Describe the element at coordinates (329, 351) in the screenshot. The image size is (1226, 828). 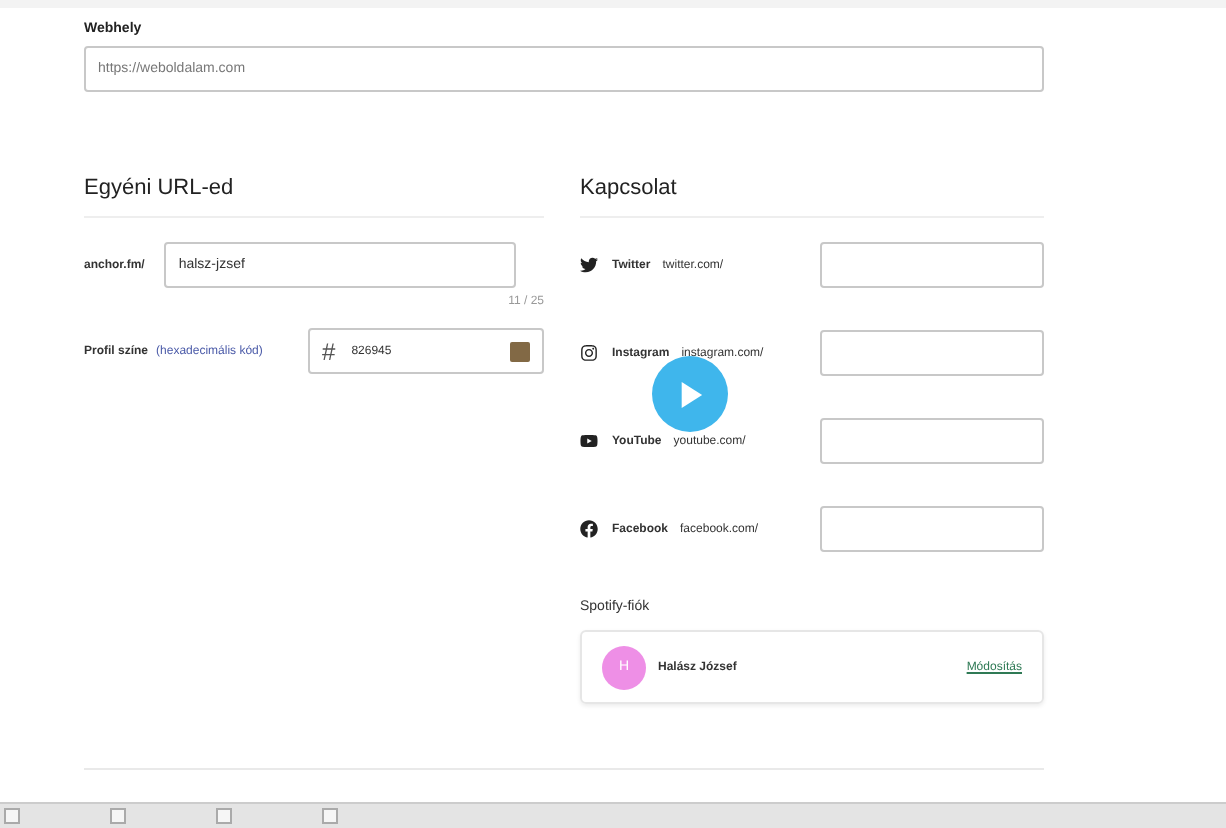
I see `hash-sign: #` at that location.